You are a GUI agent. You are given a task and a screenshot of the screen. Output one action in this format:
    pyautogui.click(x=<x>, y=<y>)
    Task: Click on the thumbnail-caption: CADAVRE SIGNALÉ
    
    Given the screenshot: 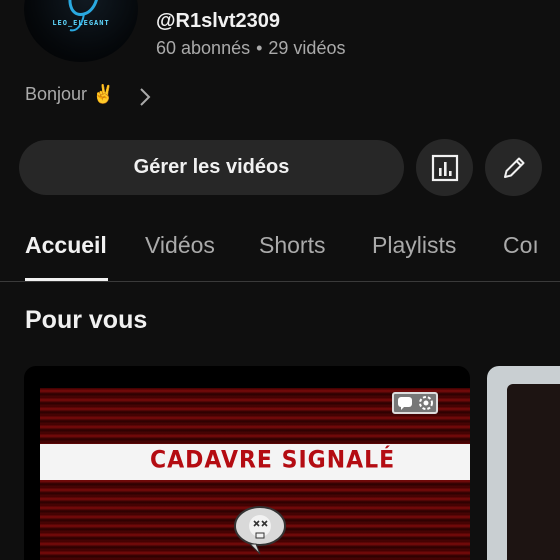 What is the action you would take?
    pyautogui.click(x=273, y=460)
    